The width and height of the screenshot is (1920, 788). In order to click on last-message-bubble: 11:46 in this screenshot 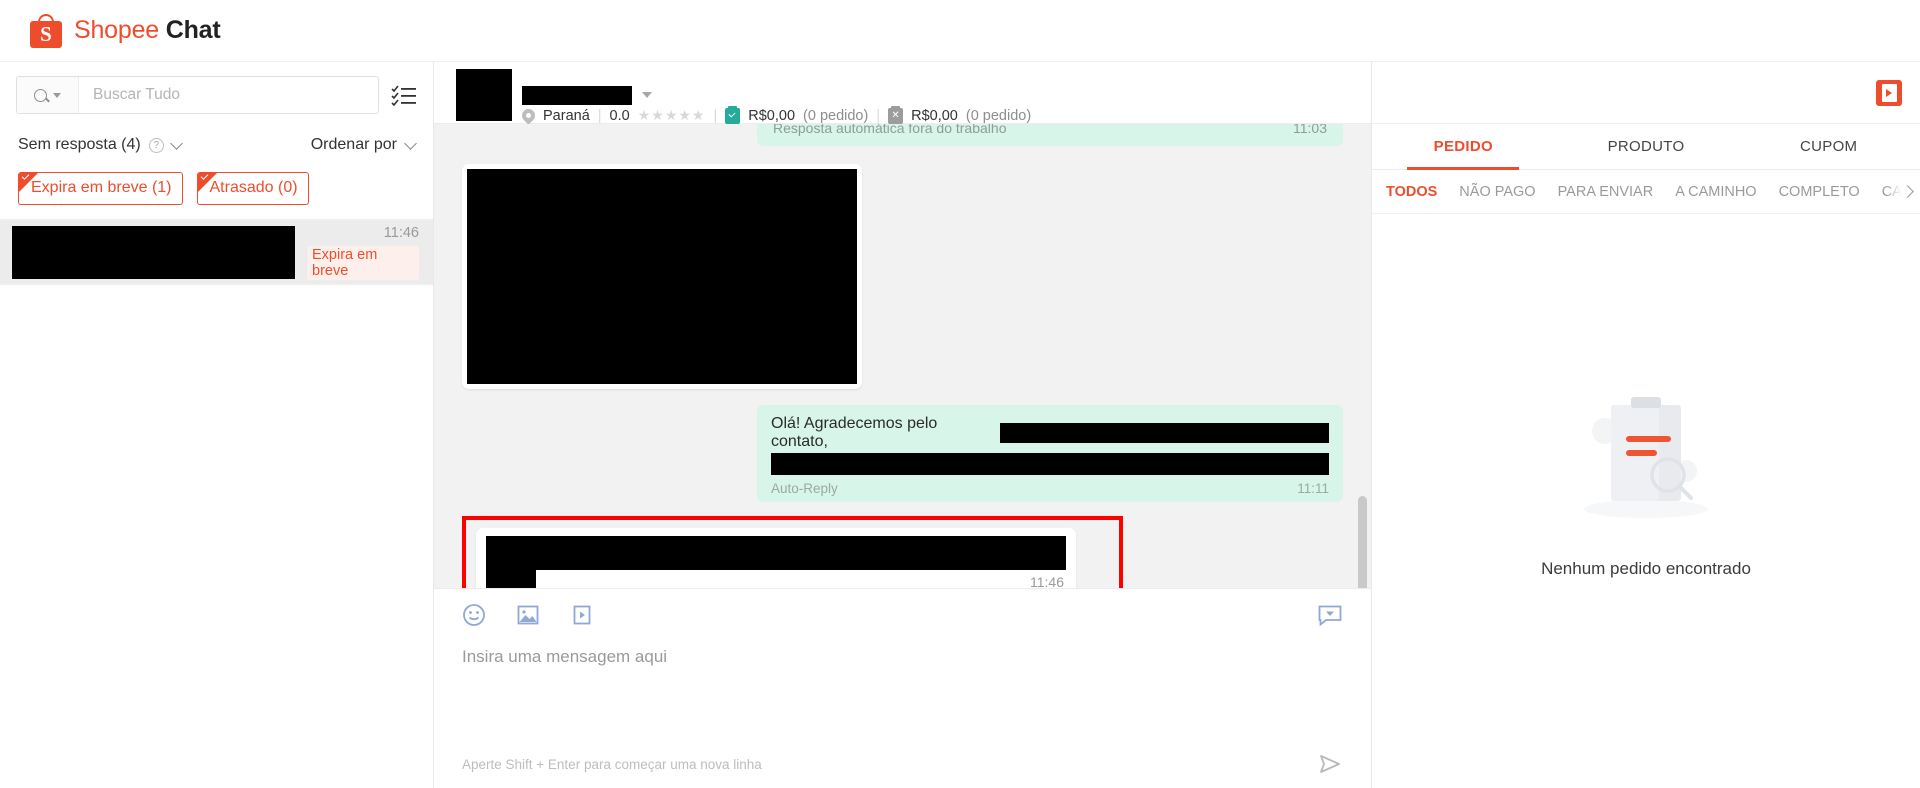, I will do `click(776, 558)`.